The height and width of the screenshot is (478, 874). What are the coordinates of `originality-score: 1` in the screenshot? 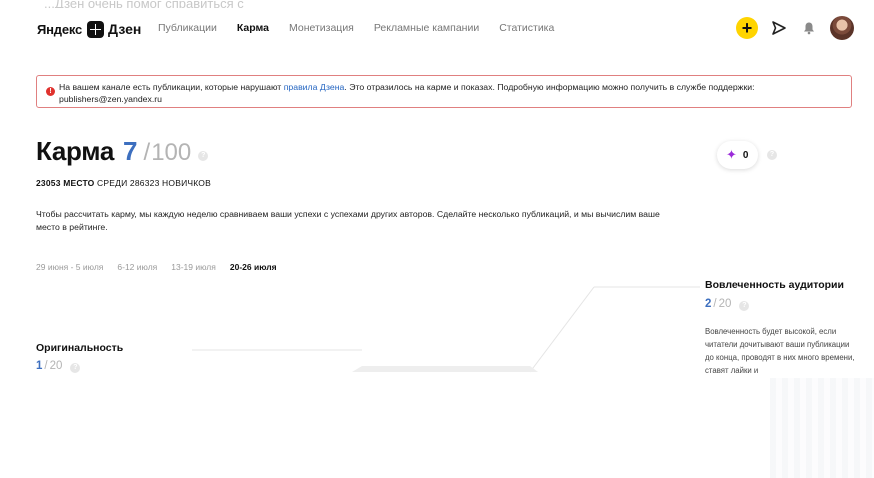 It's located at (39, 366).